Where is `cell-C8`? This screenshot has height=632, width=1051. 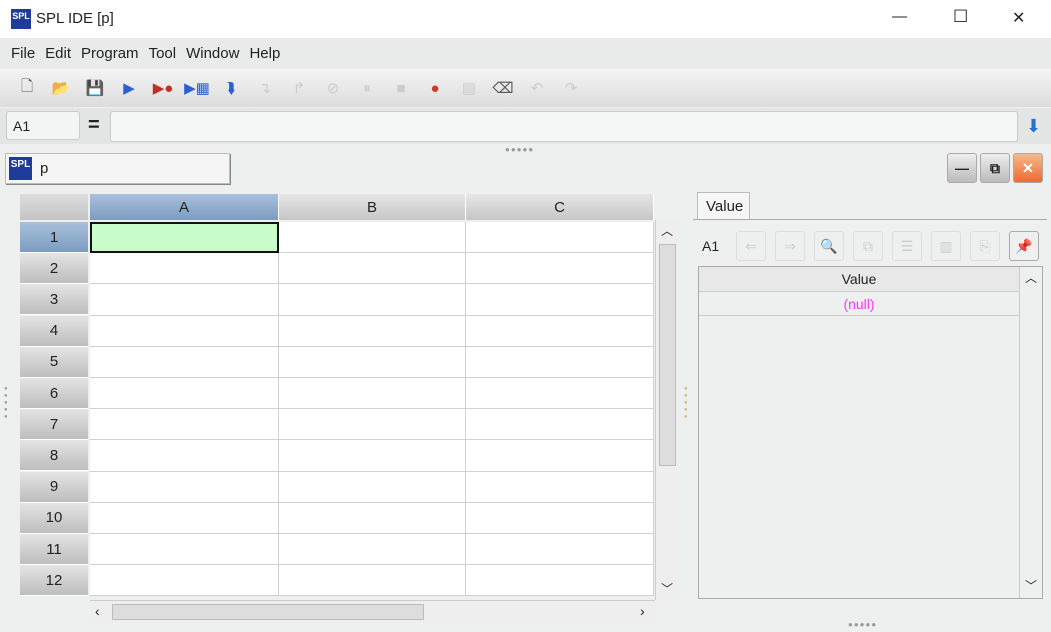 cell-C8 is located at coordinates (560, 456).